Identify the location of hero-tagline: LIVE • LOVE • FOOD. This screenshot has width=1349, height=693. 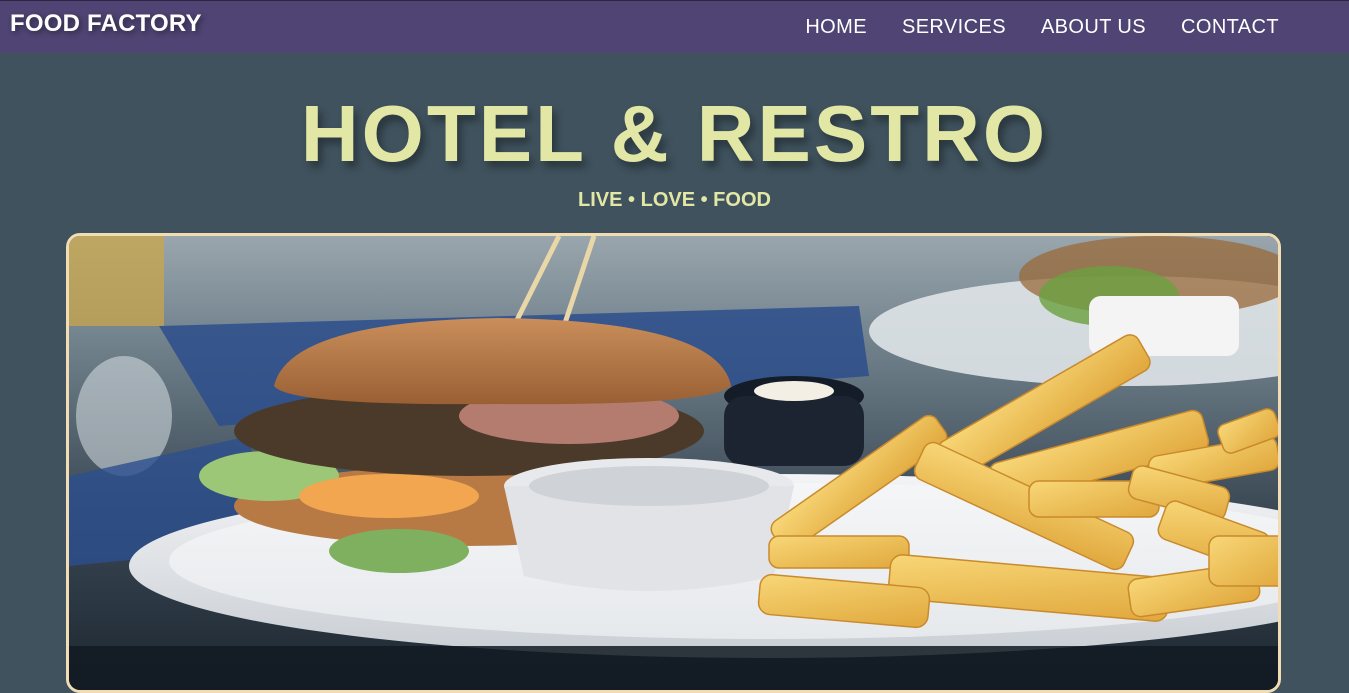
(674, 200).